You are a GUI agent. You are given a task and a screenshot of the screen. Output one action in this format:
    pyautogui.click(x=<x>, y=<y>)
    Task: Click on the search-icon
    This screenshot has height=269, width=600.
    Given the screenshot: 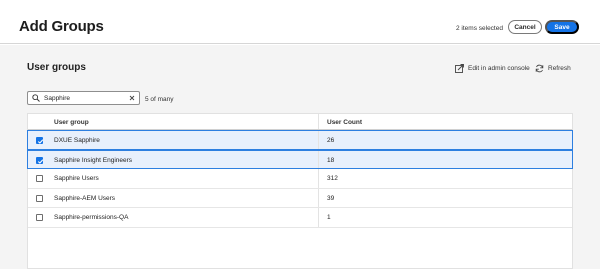 What is the action you would take?
    pyautogui.click(x=36, y=98)
    